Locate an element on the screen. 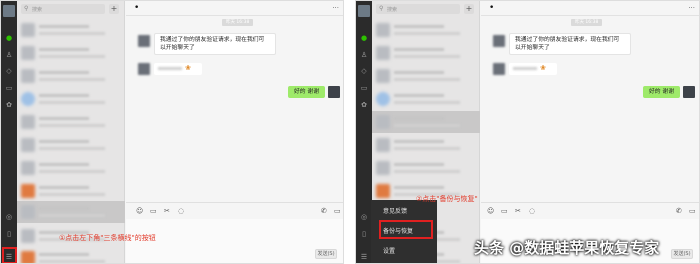 Image resolution: width=700 pixels, height=264 pixels. highlight-backup-restore is located at coordinates (406, 229).